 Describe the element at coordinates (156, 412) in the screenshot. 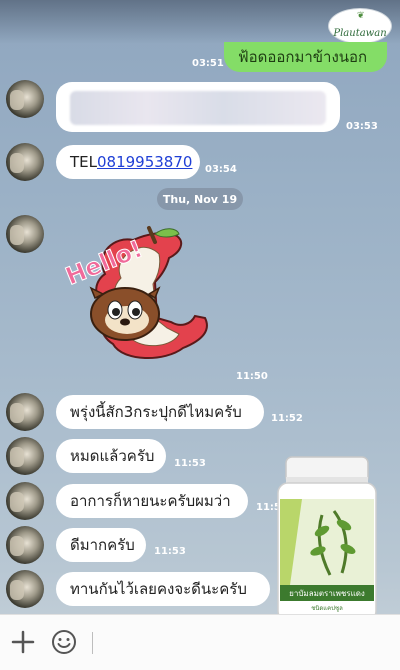

I see `message-text: พรุ่งนี้สัก3กระปุกดีไหมครับ` at that location.